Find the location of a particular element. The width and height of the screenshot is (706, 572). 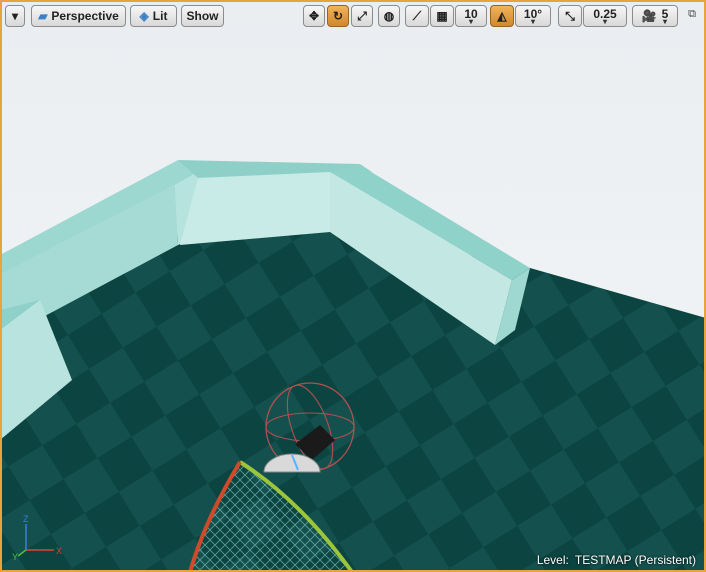

lit-icon: ◈ is located at coordinates (144, 16).